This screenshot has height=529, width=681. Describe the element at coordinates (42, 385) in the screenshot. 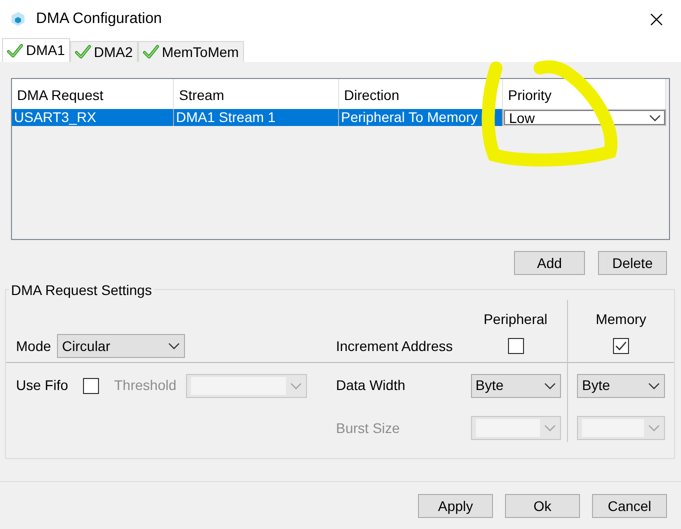

I see `use-fifo-label: Use Fifo` at that location.